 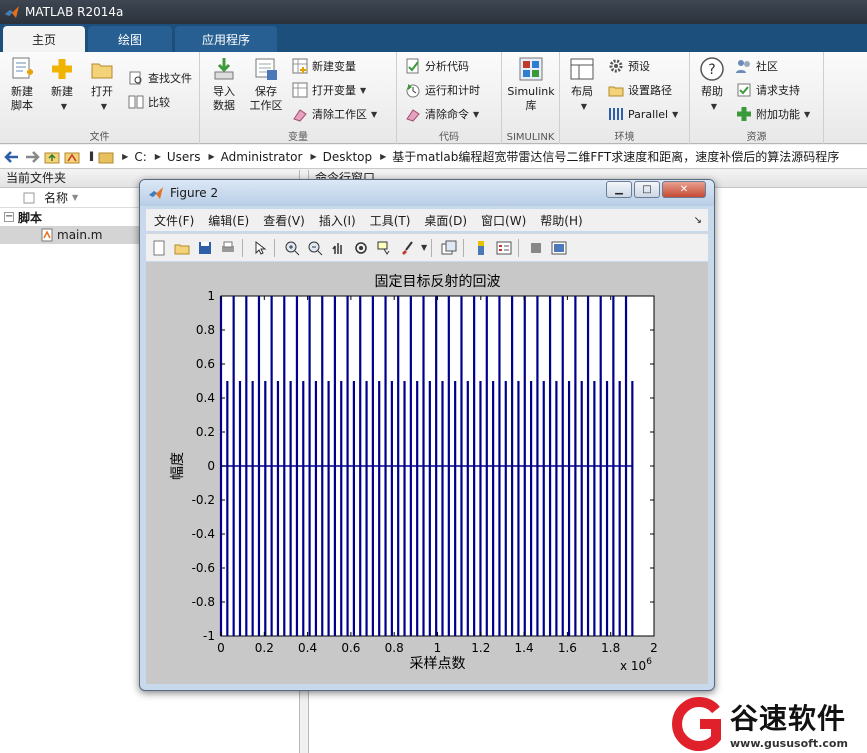 What do you see at coordinates (757, 66) in the screenshot?
I see `community-button: 社区` at bounding box center [757, 66].